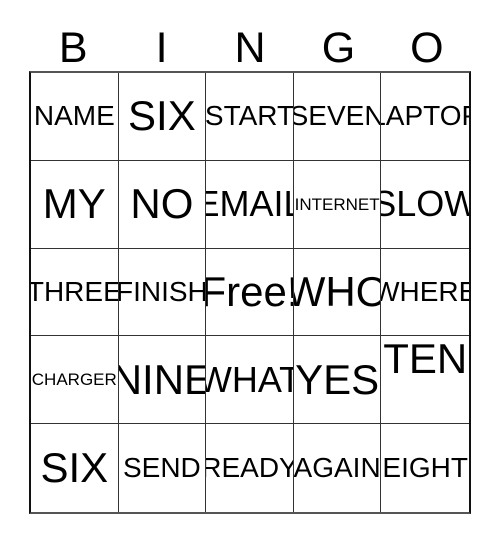  I want to click on bingo-cell-label: NO, so click(162, 204).